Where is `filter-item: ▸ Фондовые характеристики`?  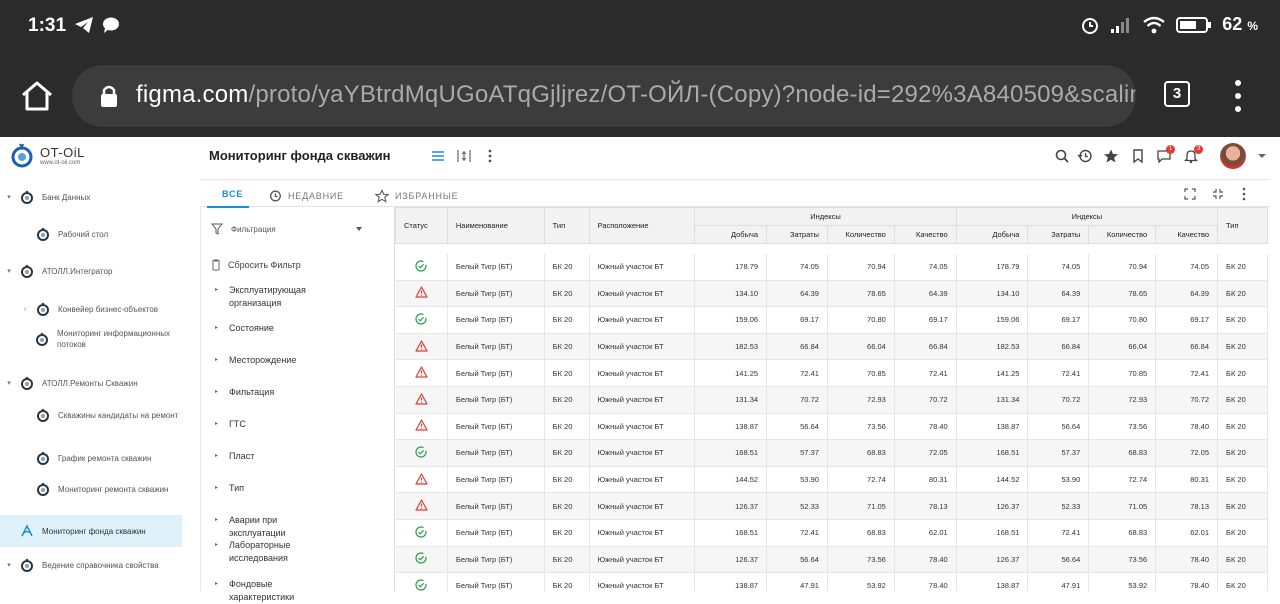 filter-item: ▸ Фондовые характеристики is located at coordinates (272, 591).